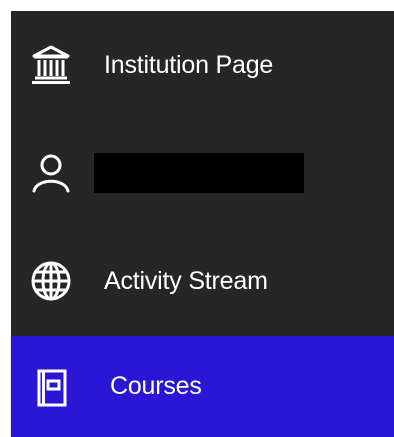 This screenshot has width=394, height=437. Describe the element at coordinates (186, 280) in the screenshot. I see `nav-item-label: Activity Stream` at that location.